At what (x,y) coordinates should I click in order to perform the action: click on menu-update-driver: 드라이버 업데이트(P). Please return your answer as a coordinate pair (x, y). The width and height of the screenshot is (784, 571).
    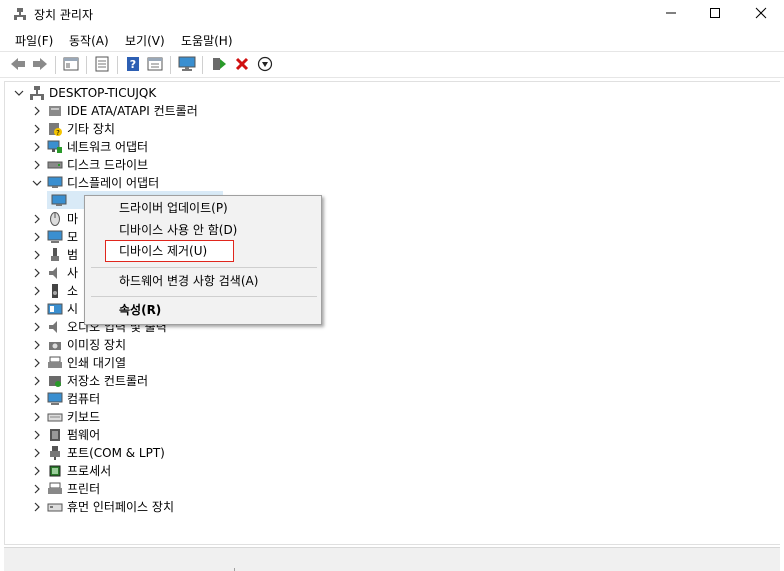
    Looking at the image, I should click on (173, 208).